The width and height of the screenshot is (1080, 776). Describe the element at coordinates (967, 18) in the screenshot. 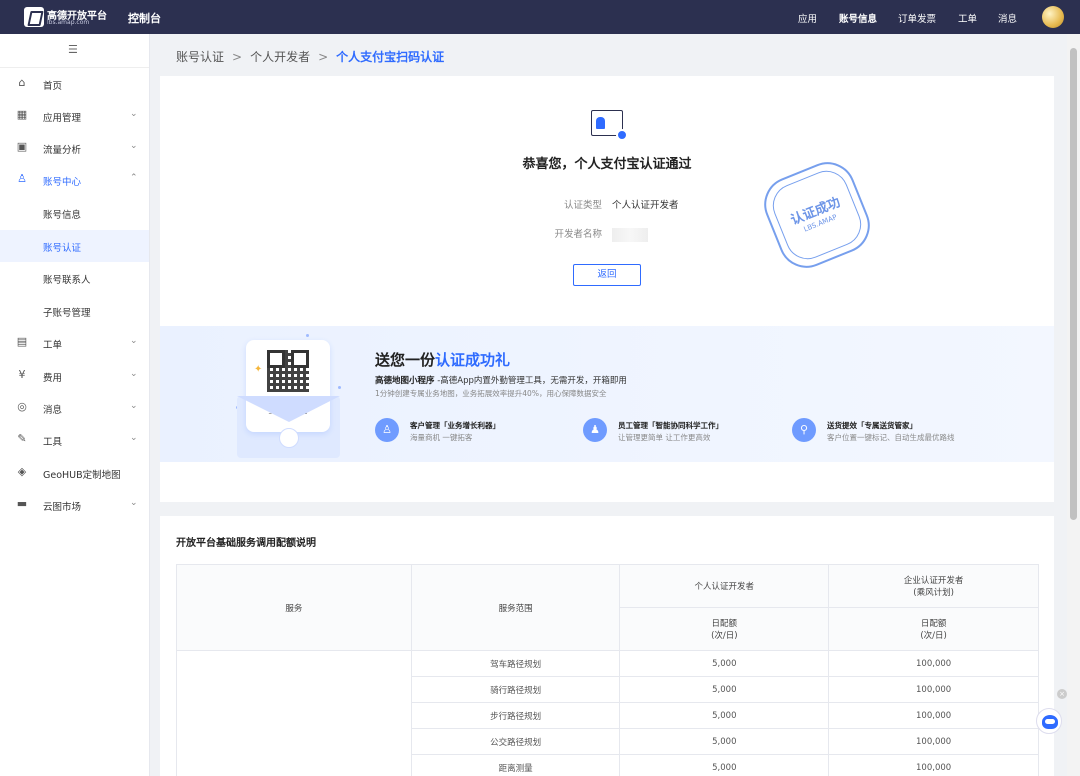

I see `nav-tickets: 工单` at that location.